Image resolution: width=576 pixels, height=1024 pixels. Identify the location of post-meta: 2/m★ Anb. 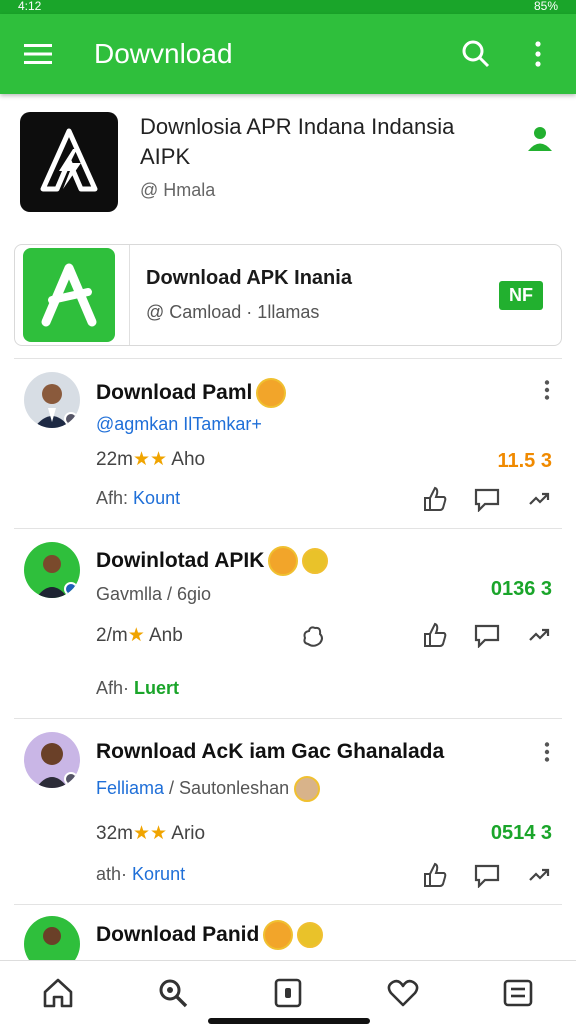
(139, 635).